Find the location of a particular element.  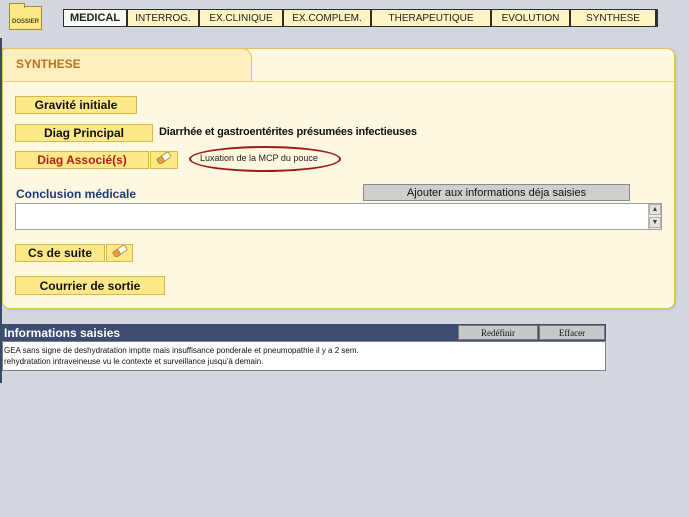

scroll-down-icon: ▼ is located at coordinates (655, 222).